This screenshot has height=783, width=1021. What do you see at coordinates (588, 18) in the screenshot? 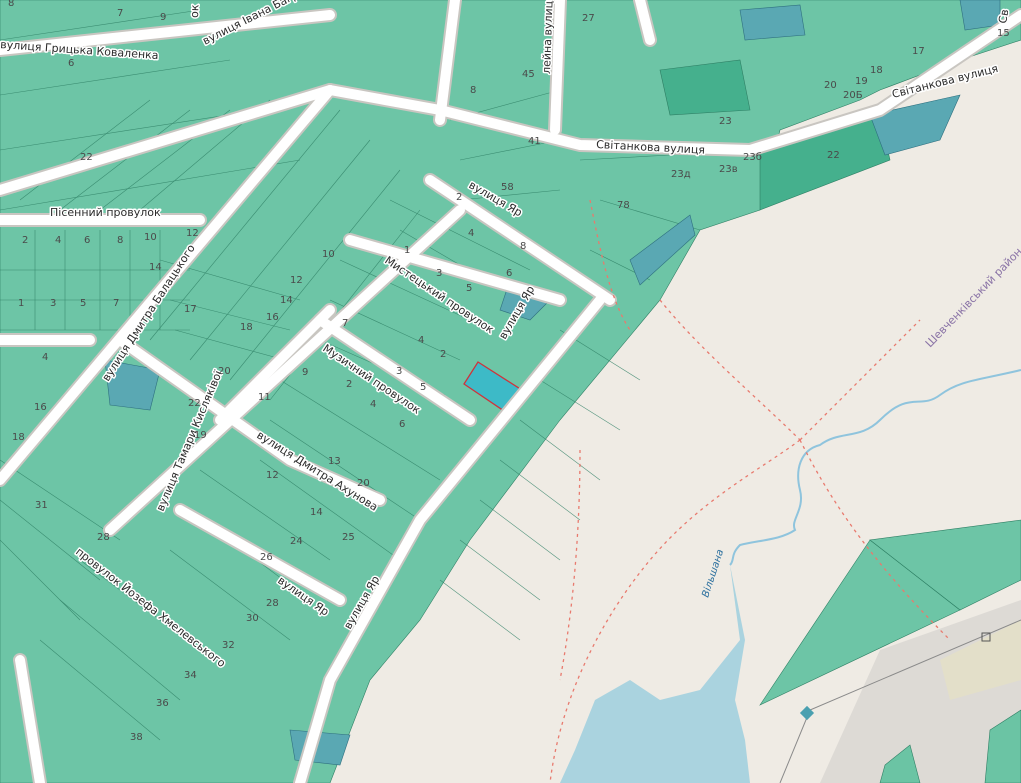
I see `house-number: 27` at bounding box center [588, 18].